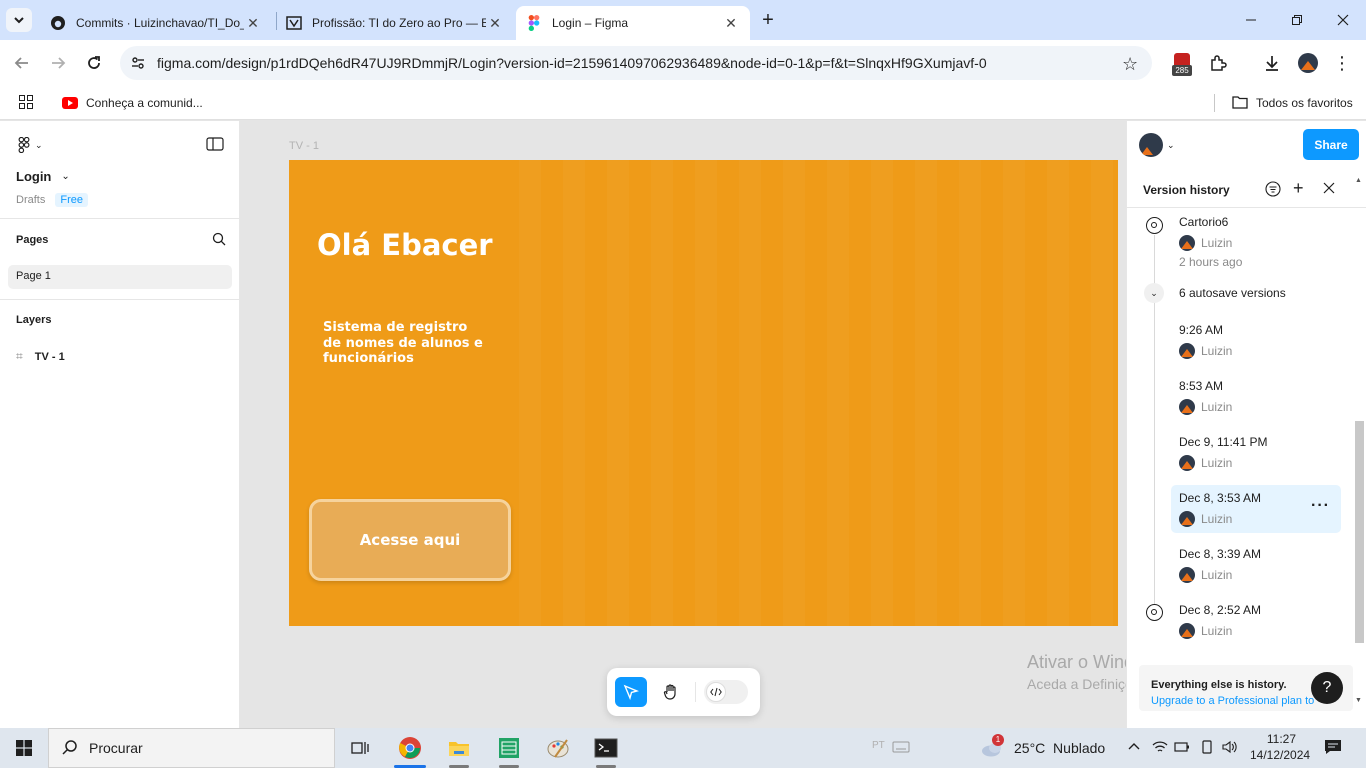 Image resolution: width=1366 pixels, height=768 pixels. What do you see at coordinates (1343, 20) in the screenshot?
I see `window-close-icon` at bounding box center [1343, 20].